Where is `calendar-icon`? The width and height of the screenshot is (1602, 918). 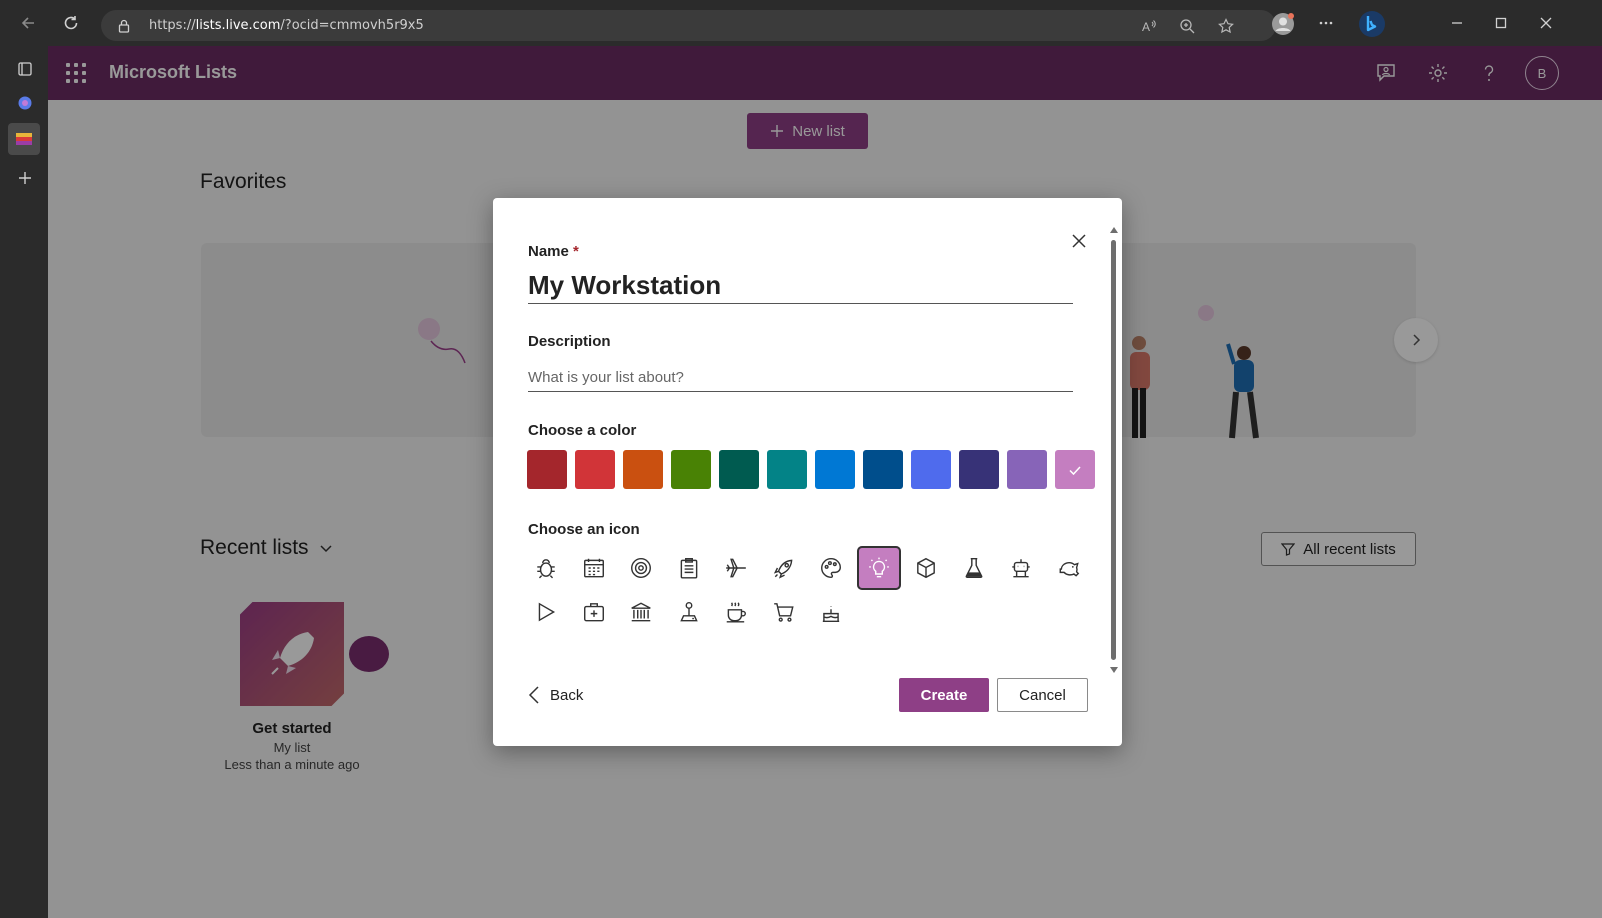 calendar-icon is located at coordinates (594, 568).